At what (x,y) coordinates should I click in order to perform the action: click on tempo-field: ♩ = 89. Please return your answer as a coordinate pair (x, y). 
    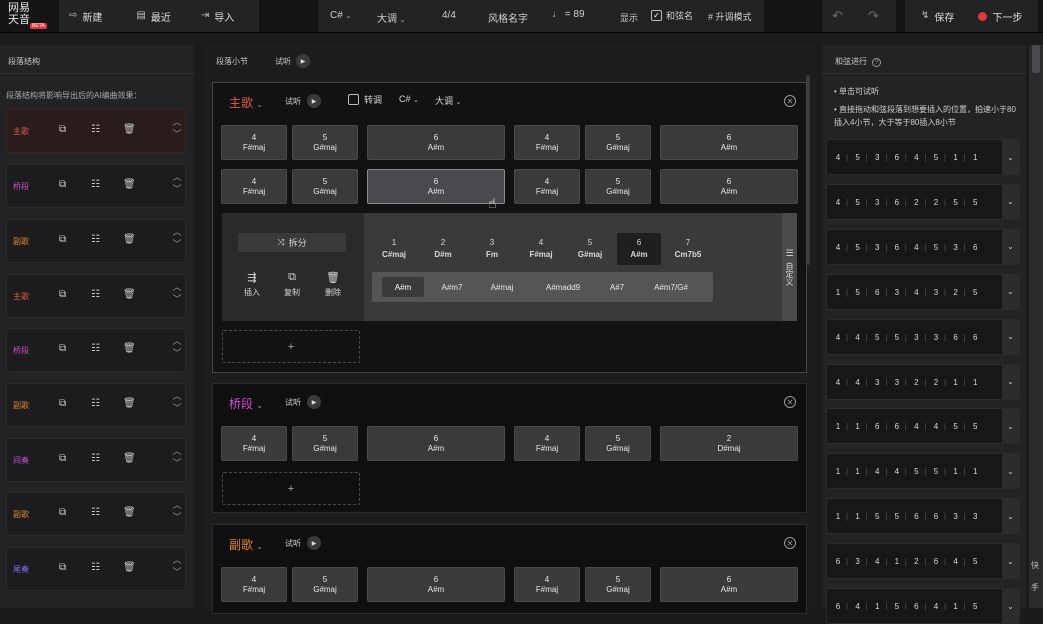
    Looking at the image, I should click on (568, 14).